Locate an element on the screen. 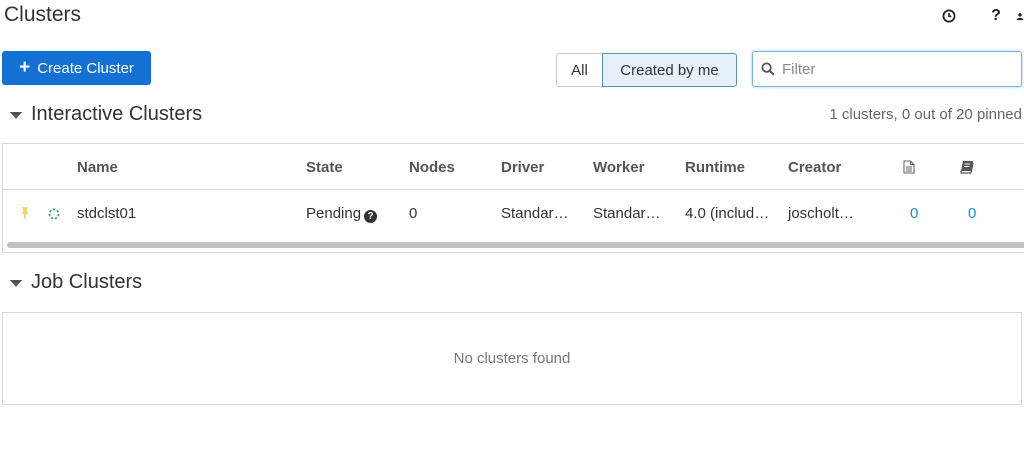 This screenshot has height=451, width=1024. book-icon is located at coordinates (967, 169).